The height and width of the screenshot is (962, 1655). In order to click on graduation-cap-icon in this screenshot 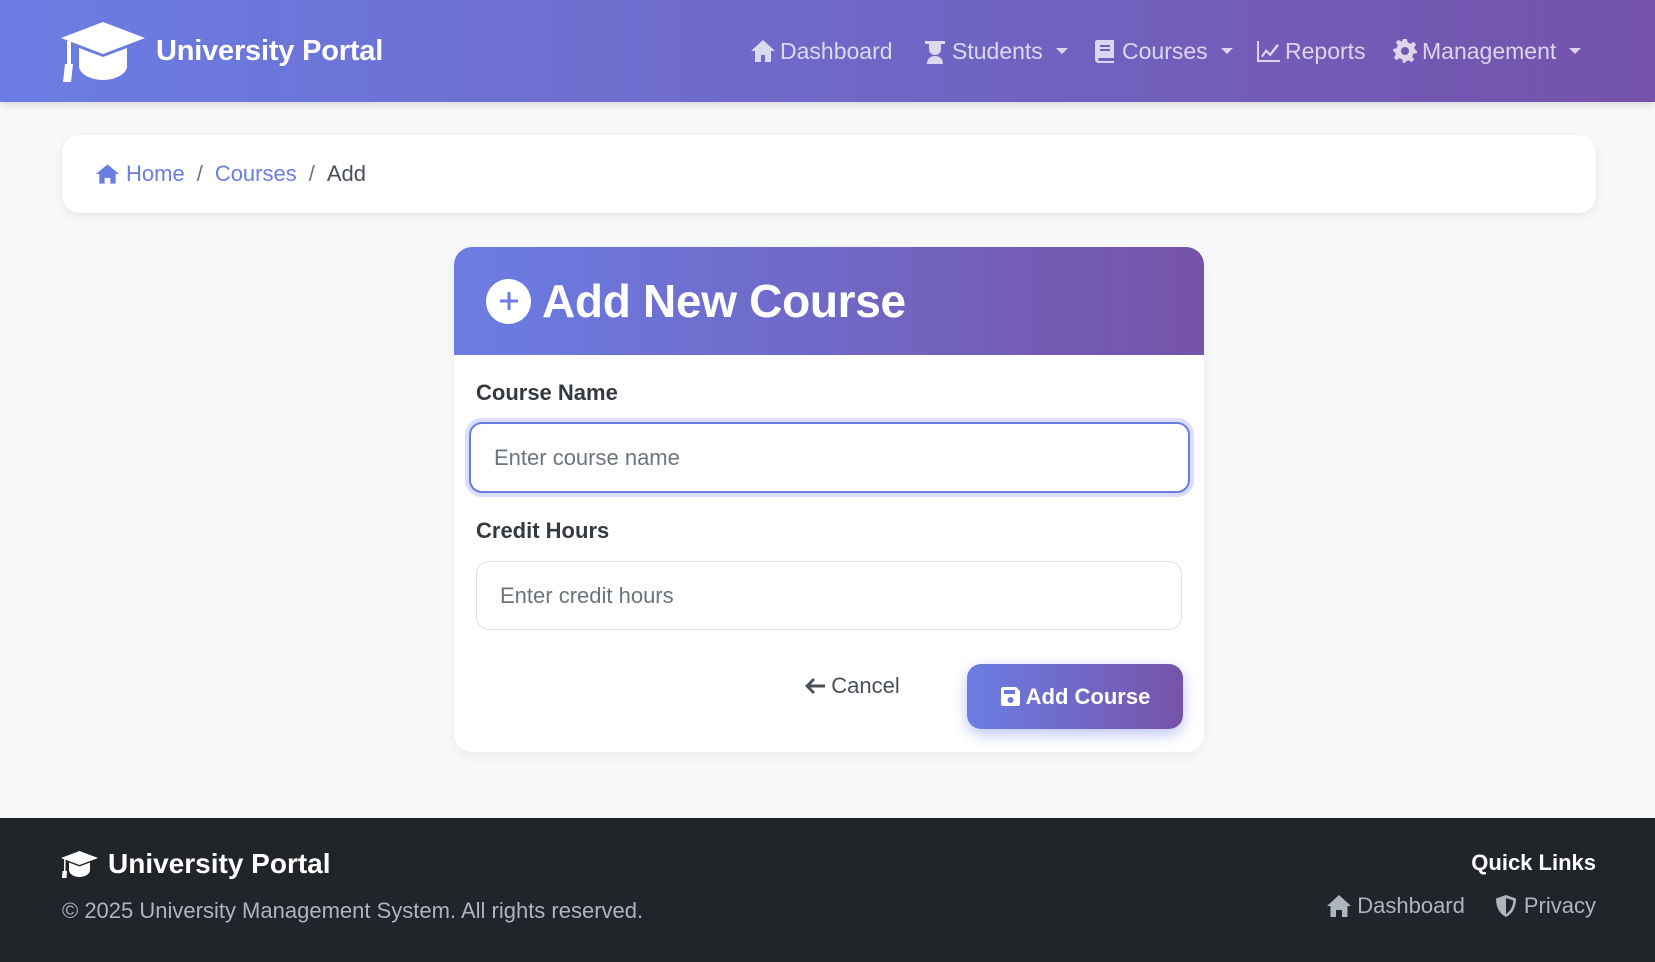, I will do `click(79, 864)`.